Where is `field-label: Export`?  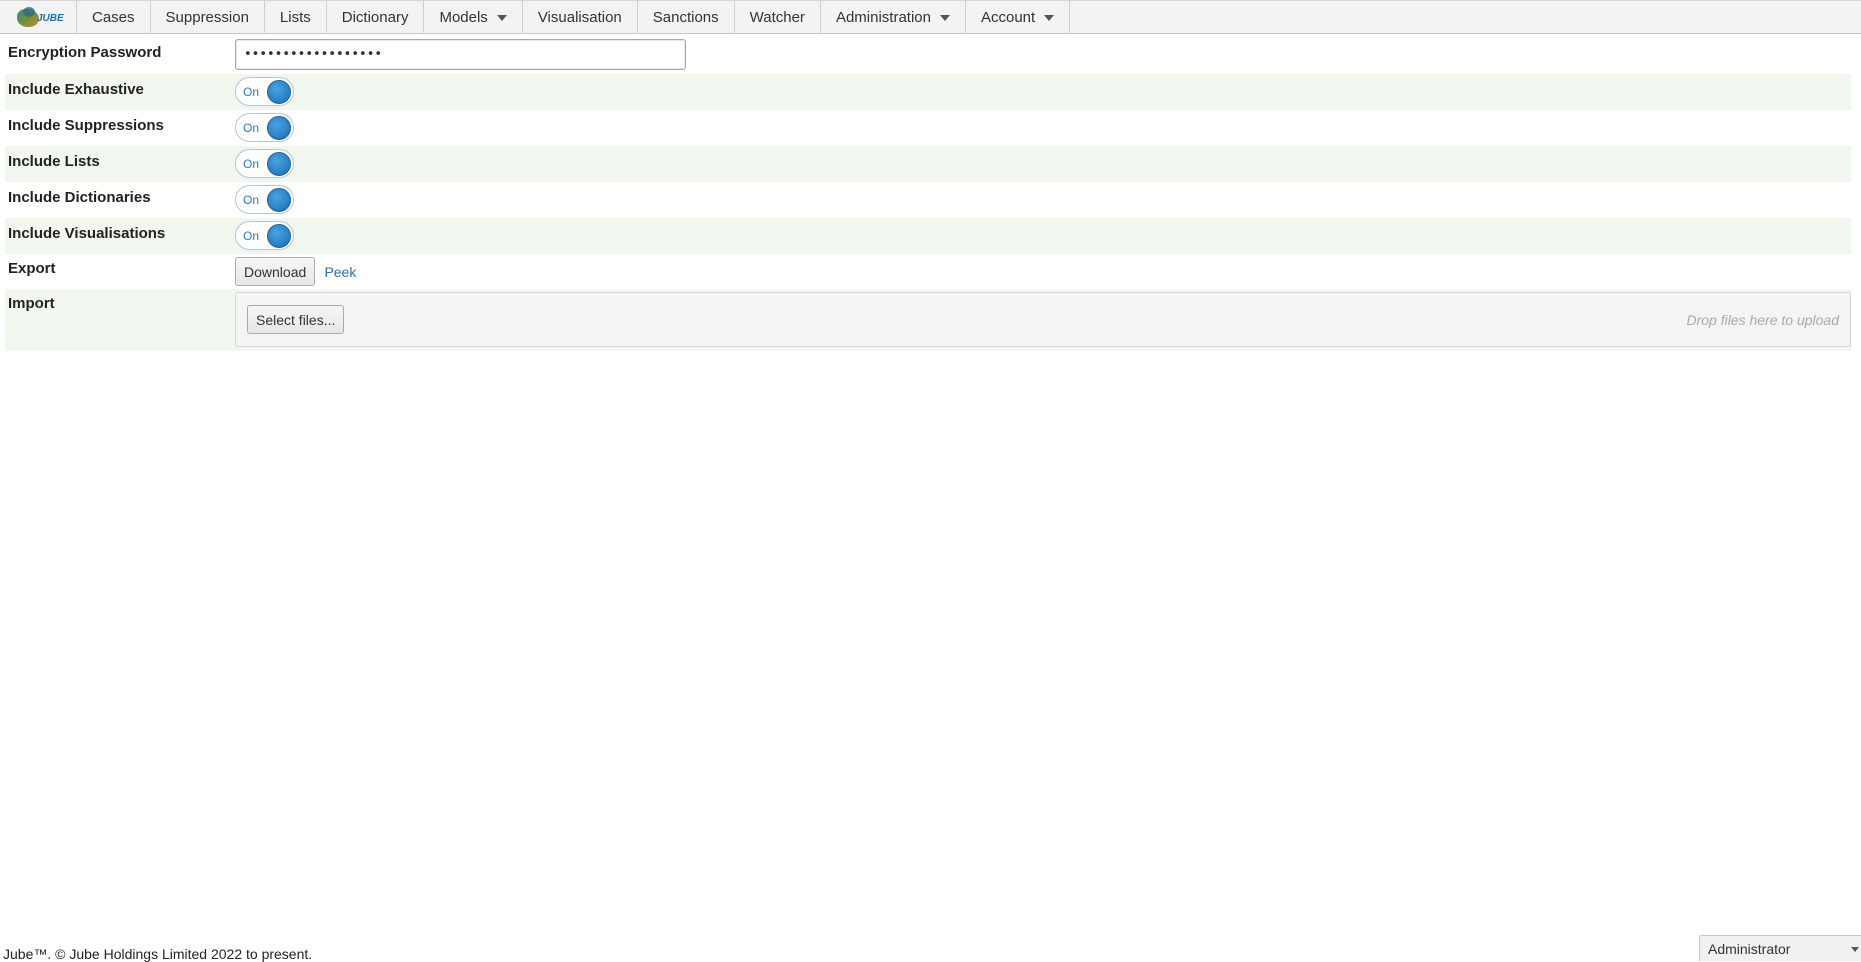 field-label: Export is located at coordinates (32, 268).